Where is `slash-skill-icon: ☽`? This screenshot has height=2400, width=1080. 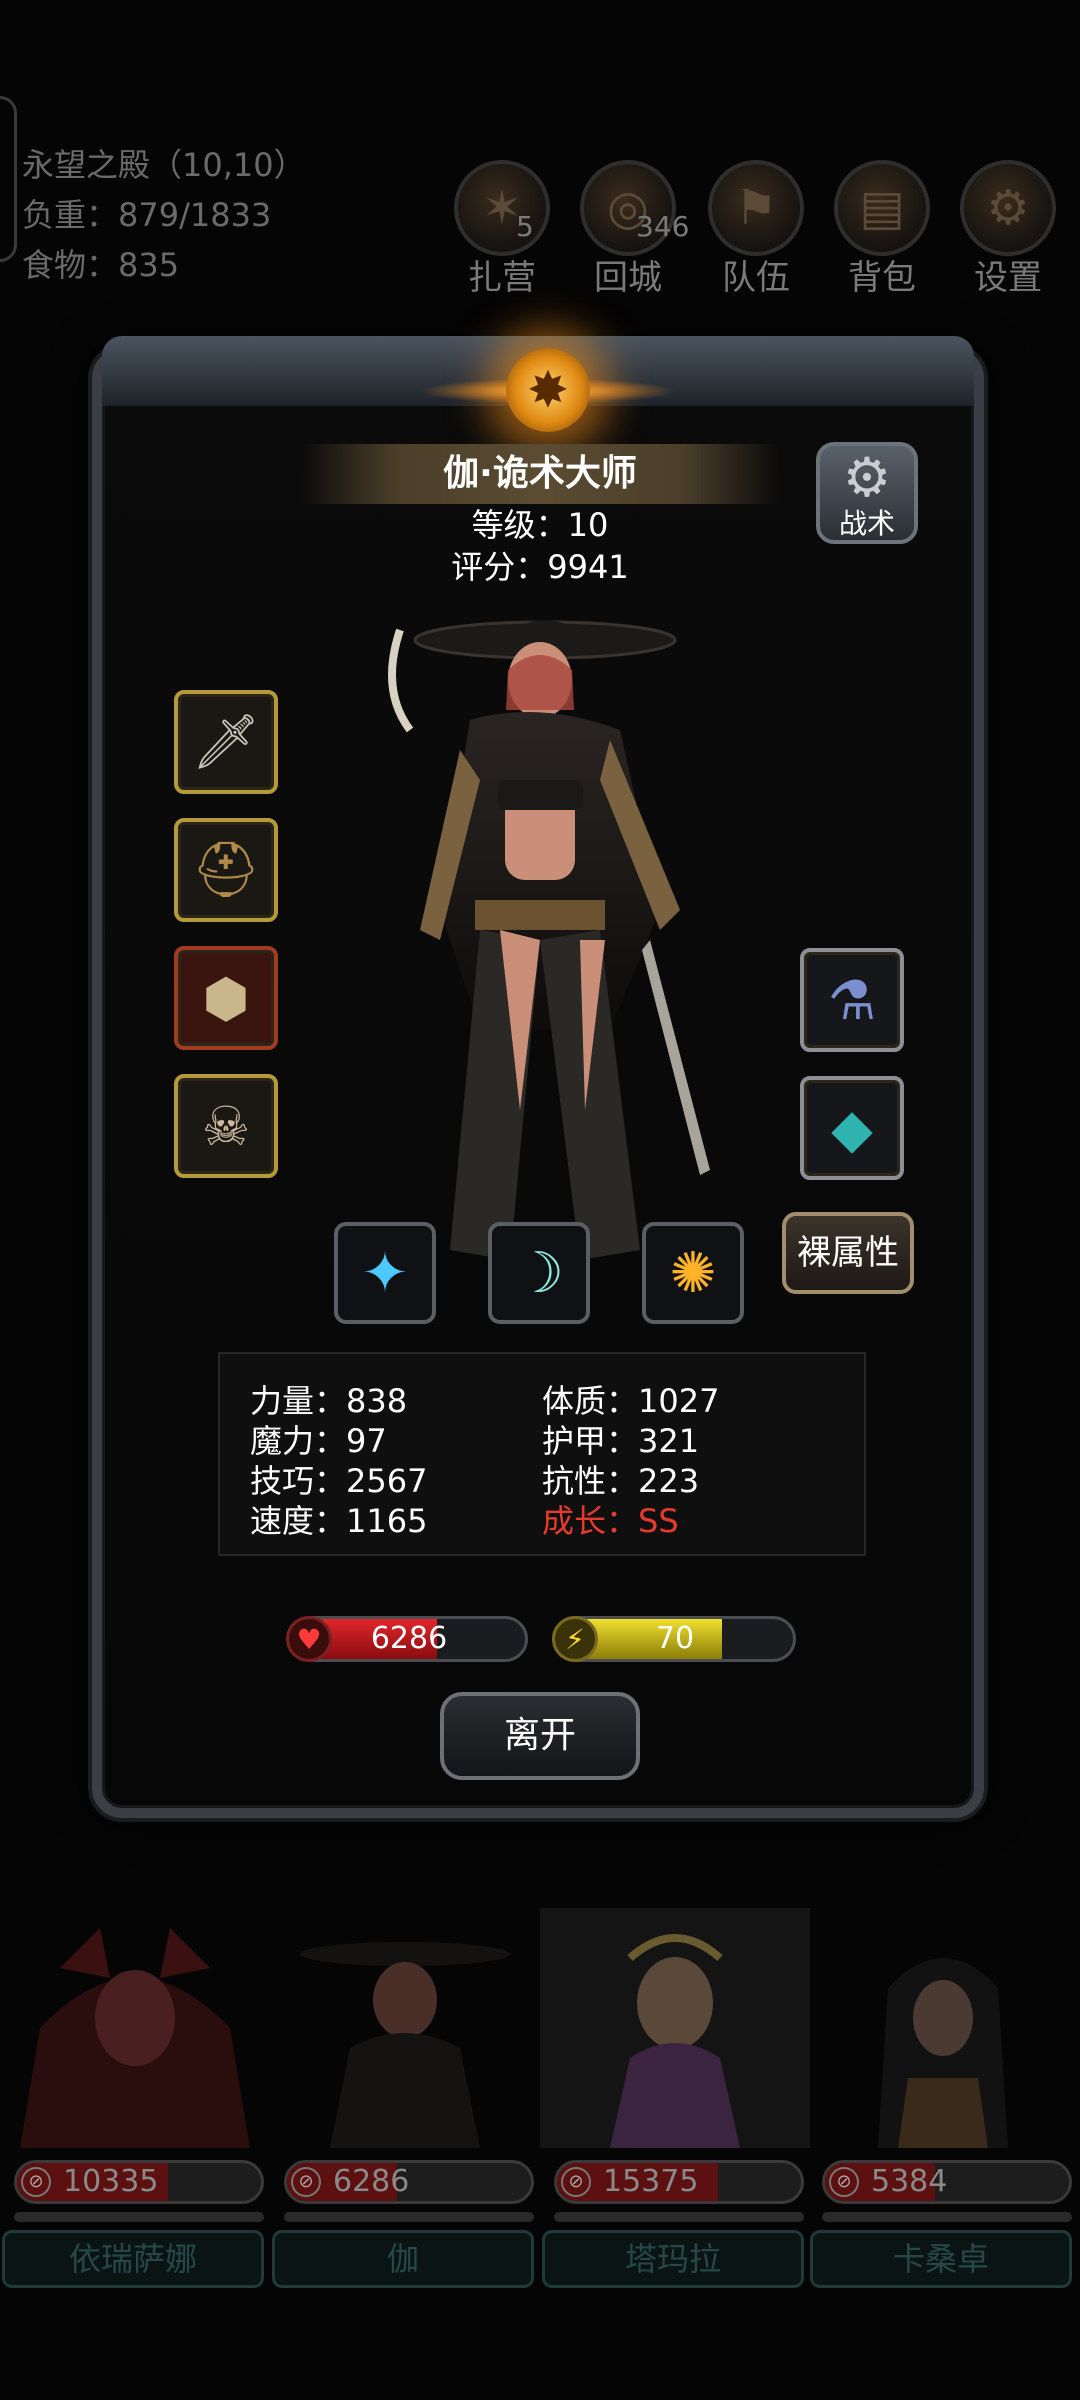
slash-skill-icon: ☽ is located at coordinates (539, 1273).